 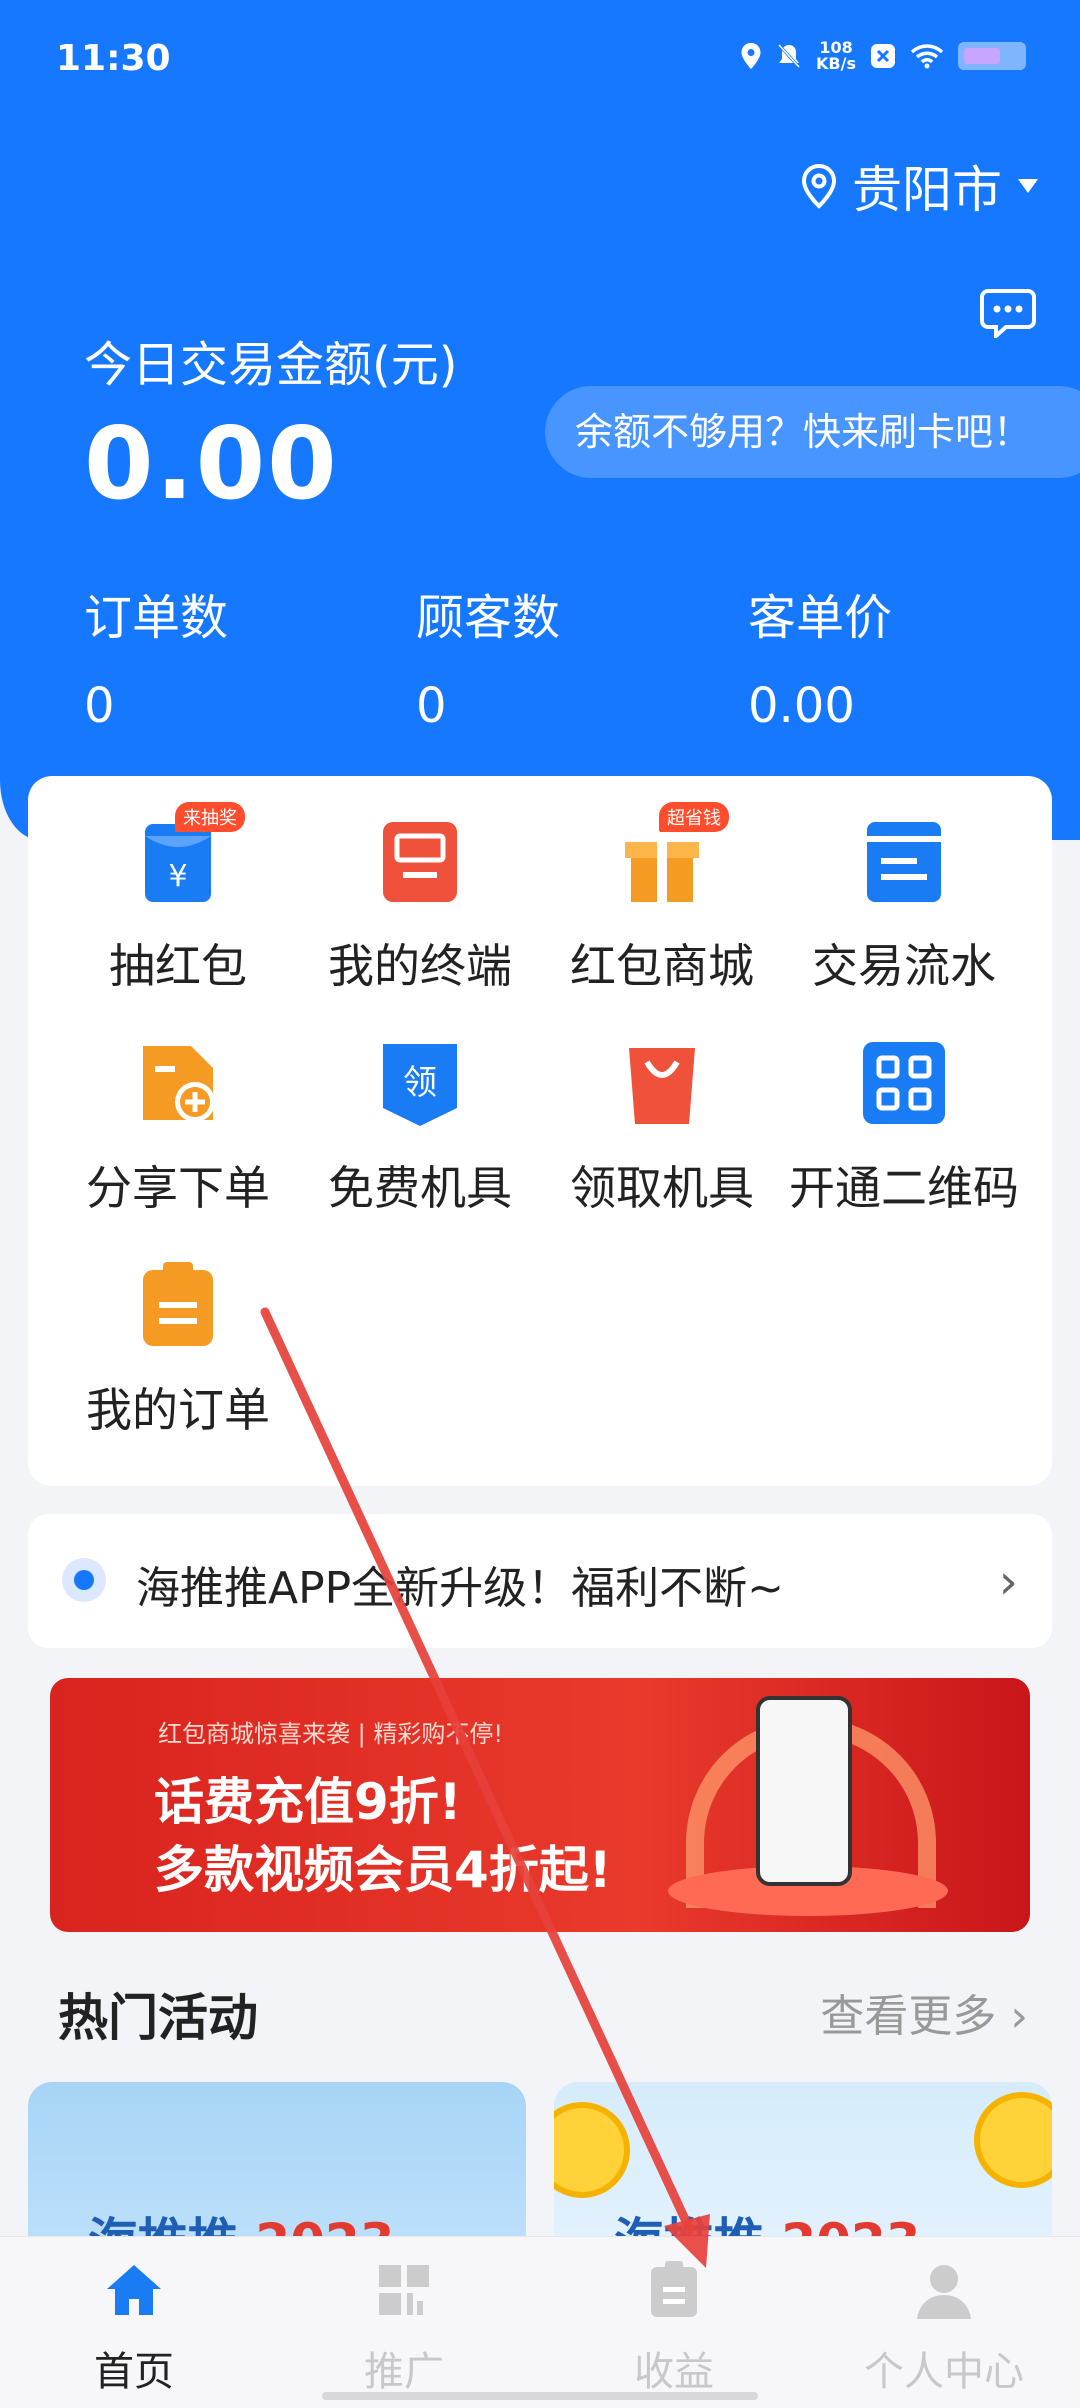 I want to click on banner-phone-image, so click(x=804, y=1791).